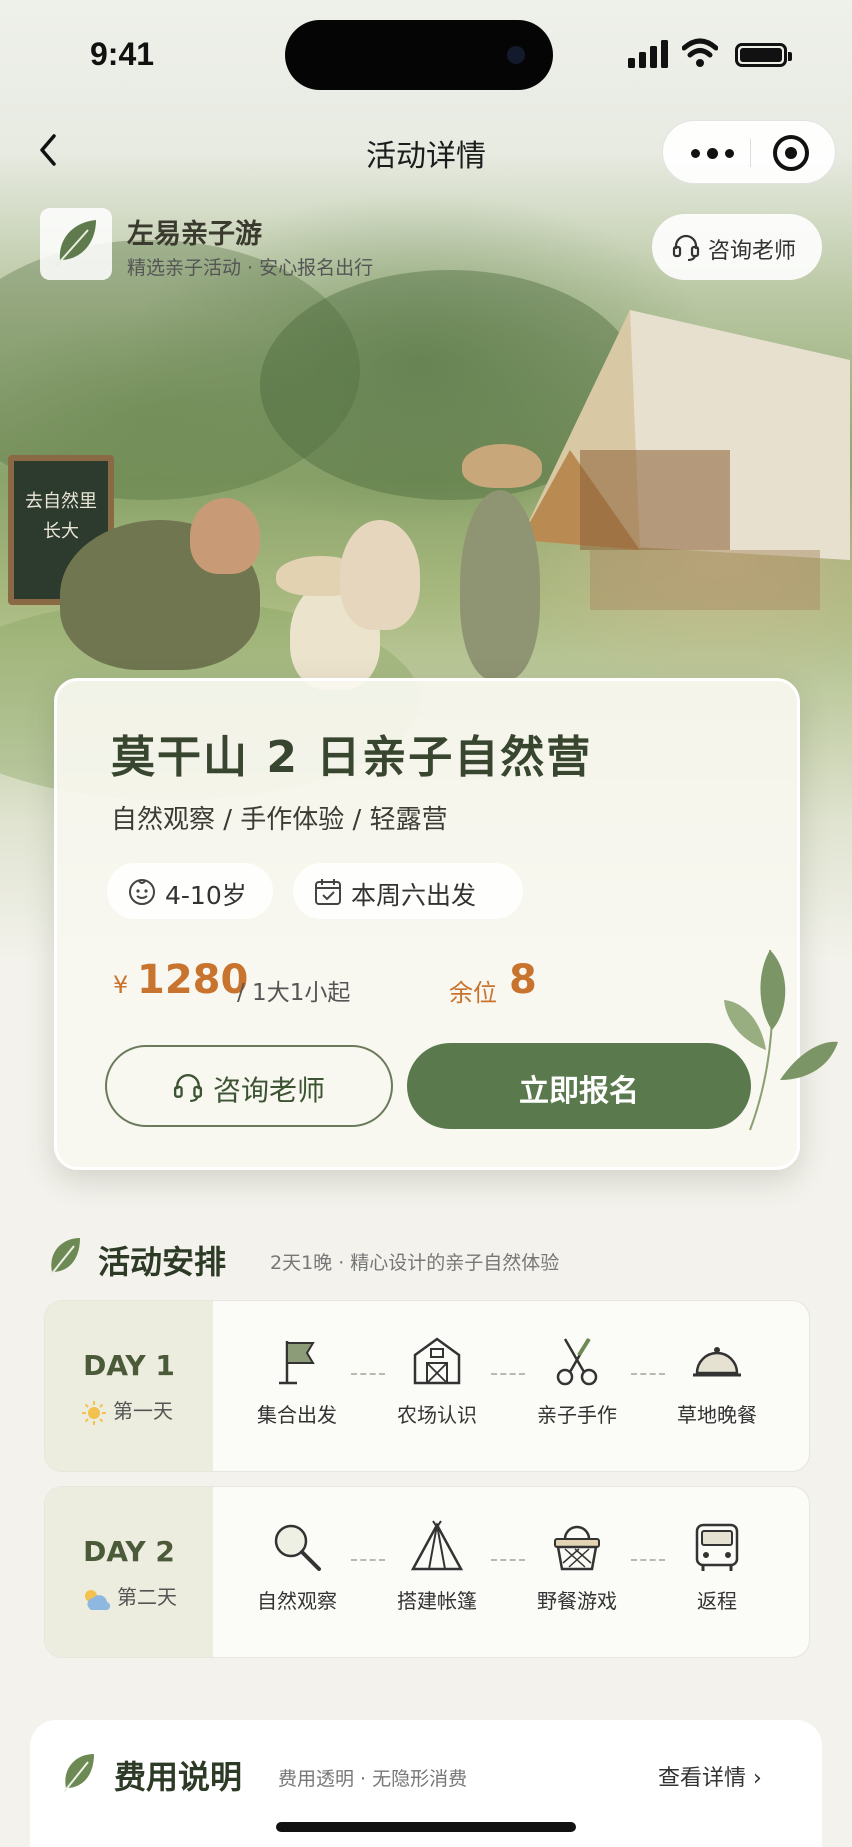 The width and height of the screenshot is (852, 1847). What do you see at coordinates (352, 757) in the screenshot?
I see `activity-title: 莫干山 2 日亲子自然营` at bounding box center [352, 757].